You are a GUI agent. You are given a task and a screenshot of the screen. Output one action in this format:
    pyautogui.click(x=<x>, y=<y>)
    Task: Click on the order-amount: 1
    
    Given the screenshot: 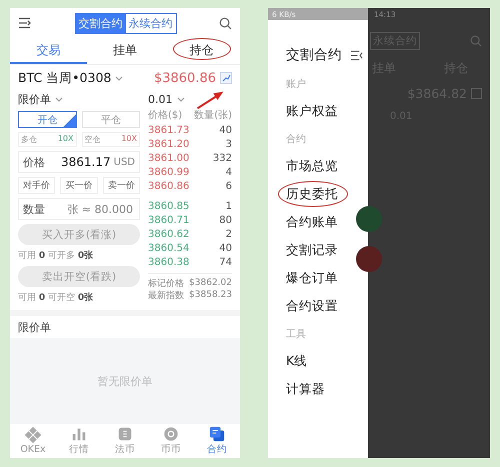 What is the action you would take?
    pyautogui.click(x=229, y=206)
    